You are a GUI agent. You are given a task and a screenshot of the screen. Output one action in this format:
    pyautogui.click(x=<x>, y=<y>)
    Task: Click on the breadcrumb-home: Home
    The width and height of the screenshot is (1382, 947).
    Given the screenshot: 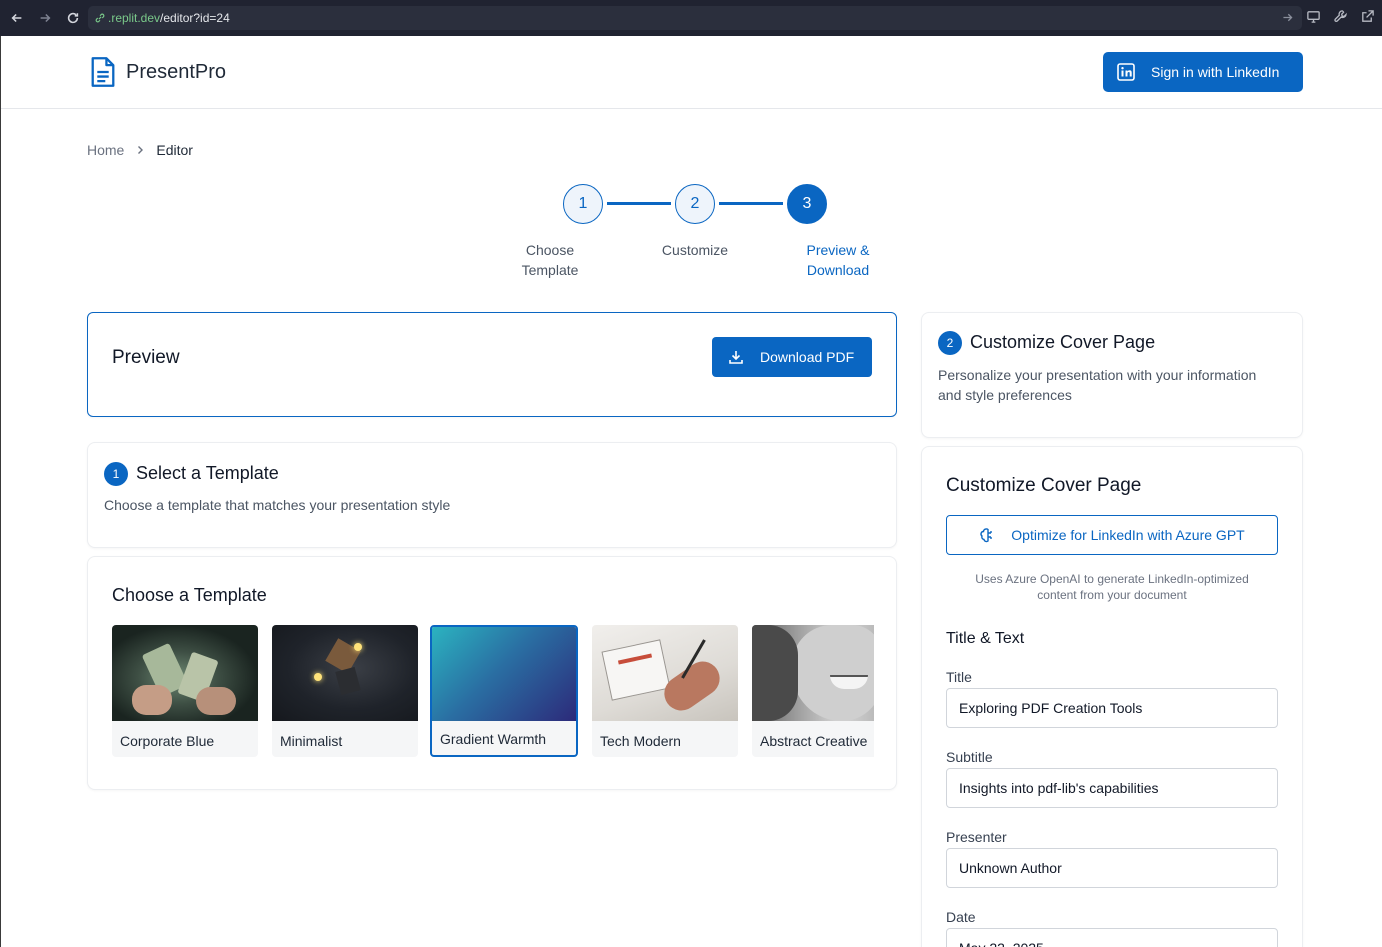 What is the action you would take?
    pyautogui.click(x=105, y=150)
    